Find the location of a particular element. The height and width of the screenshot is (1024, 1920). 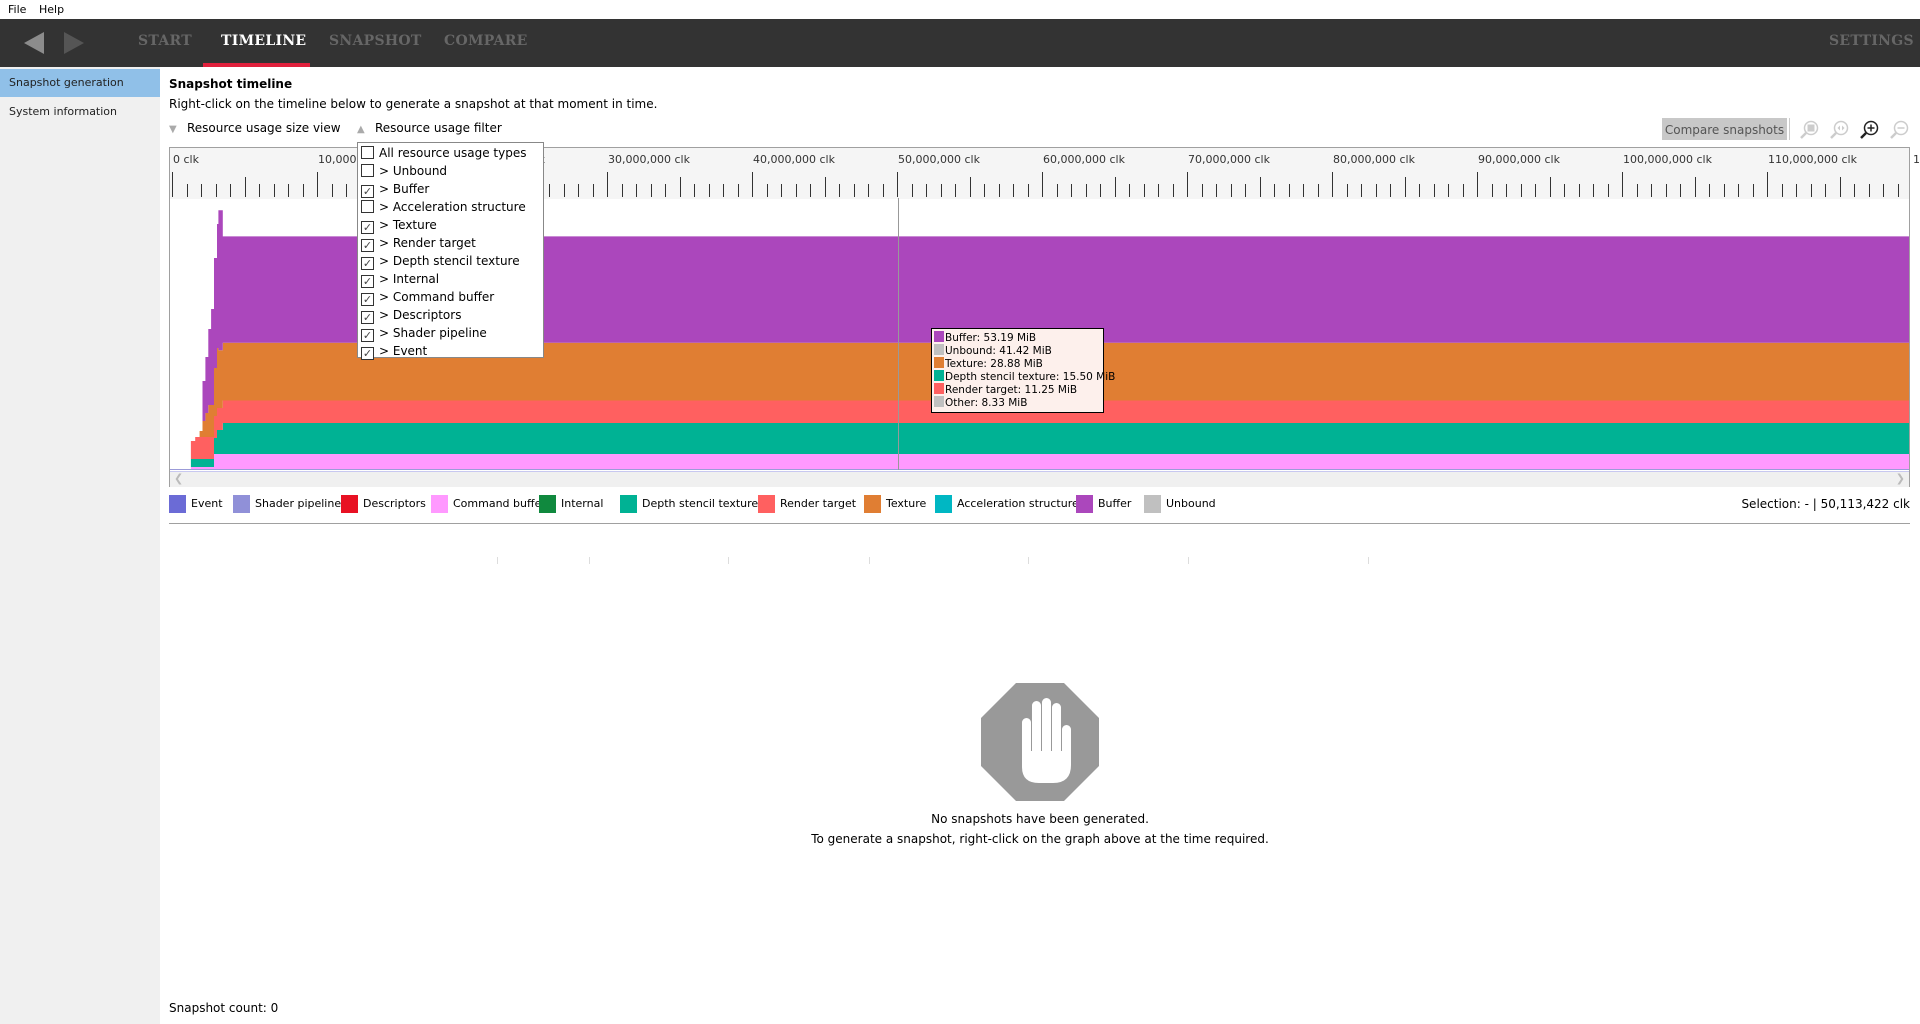

filter-option: ✓ > Depth stencil texture is located at coordinates (440, 261).